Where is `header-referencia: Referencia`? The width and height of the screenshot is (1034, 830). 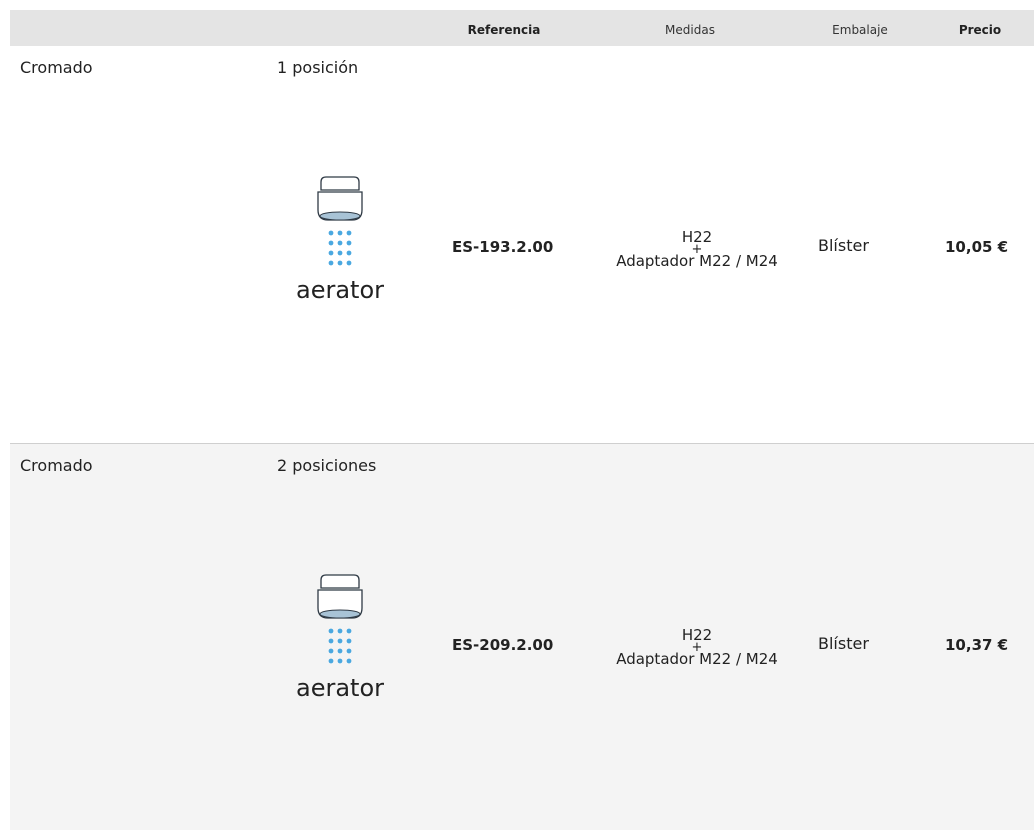
header-referencia: Referencia is located at coordinates (504, 30).